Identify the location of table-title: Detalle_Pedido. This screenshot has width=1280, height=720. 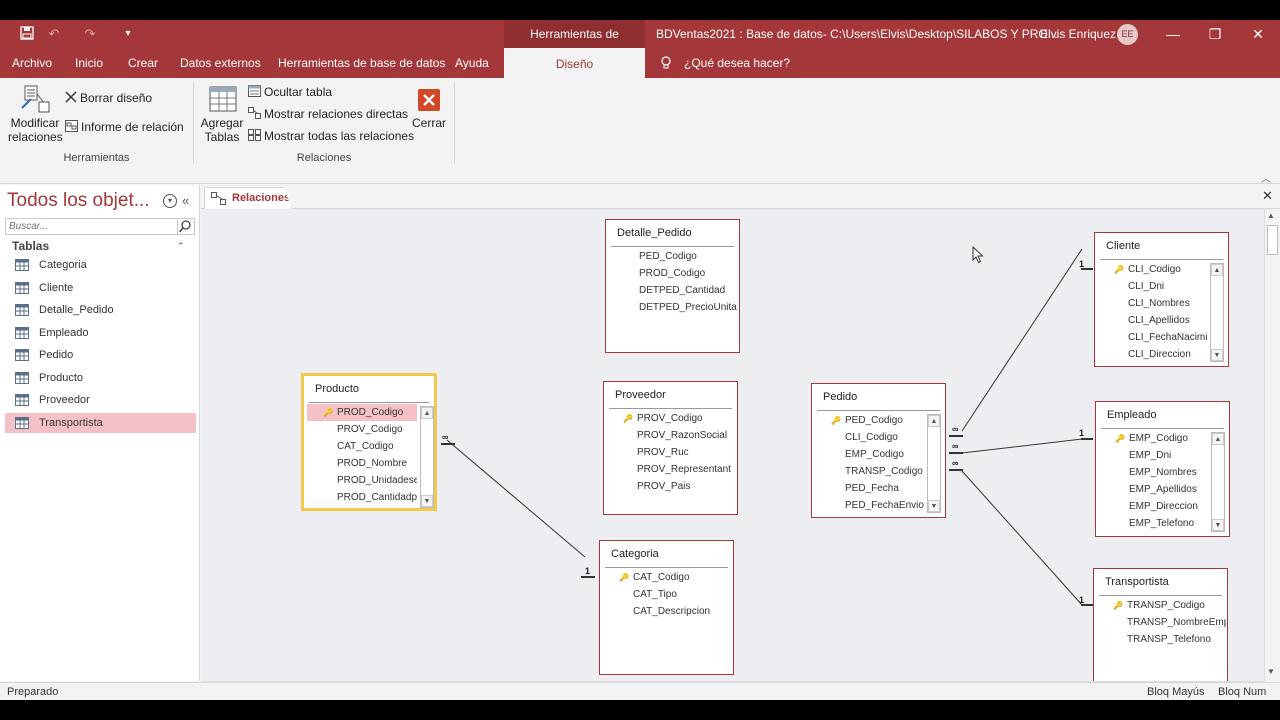
(654, 233).